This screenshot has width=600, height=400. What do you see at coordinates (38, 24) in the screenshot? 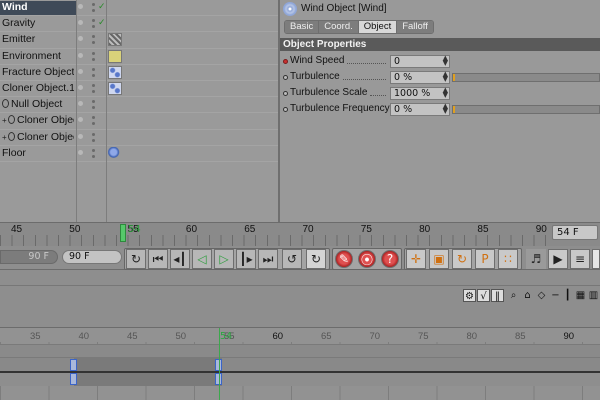
I see `object-name: Gravity` at bounding box center [38, 24].